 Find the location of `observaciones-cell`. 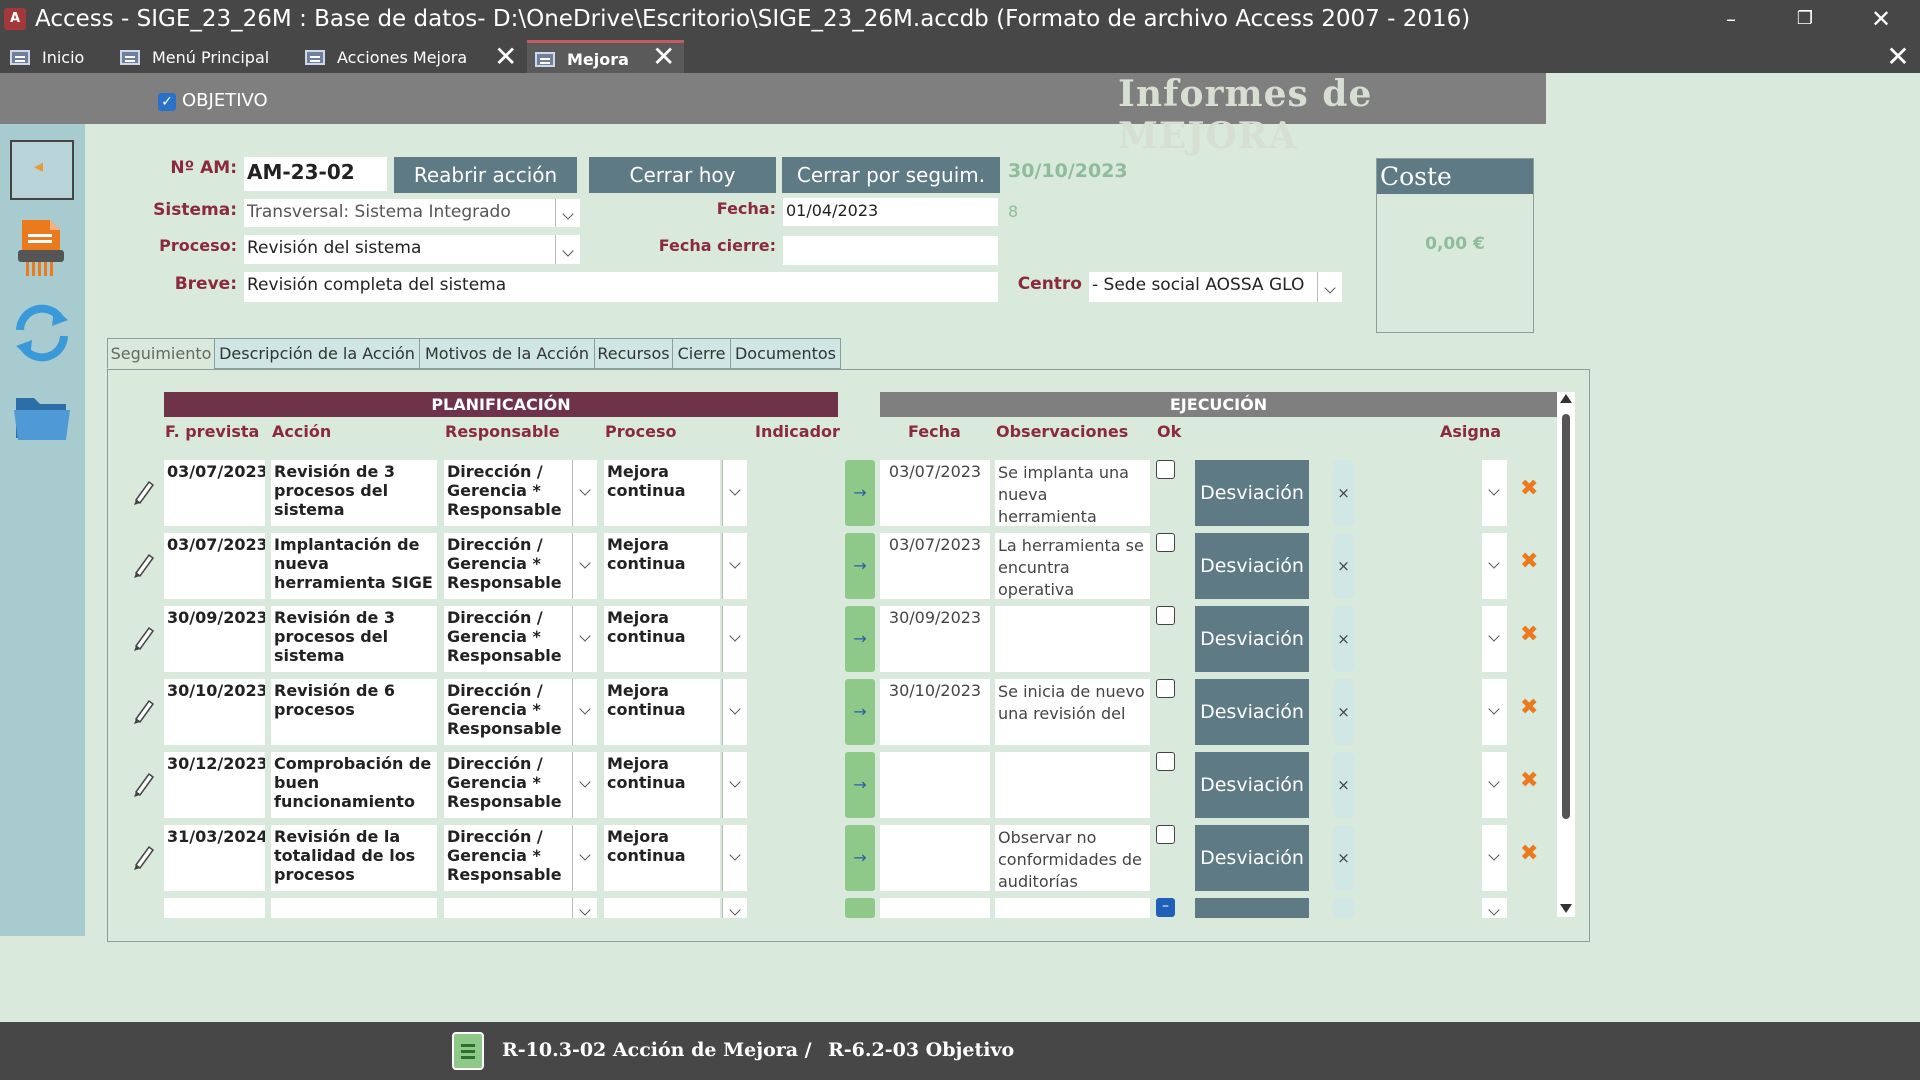

observaciones-cell is located at coordinates (1072, 785).